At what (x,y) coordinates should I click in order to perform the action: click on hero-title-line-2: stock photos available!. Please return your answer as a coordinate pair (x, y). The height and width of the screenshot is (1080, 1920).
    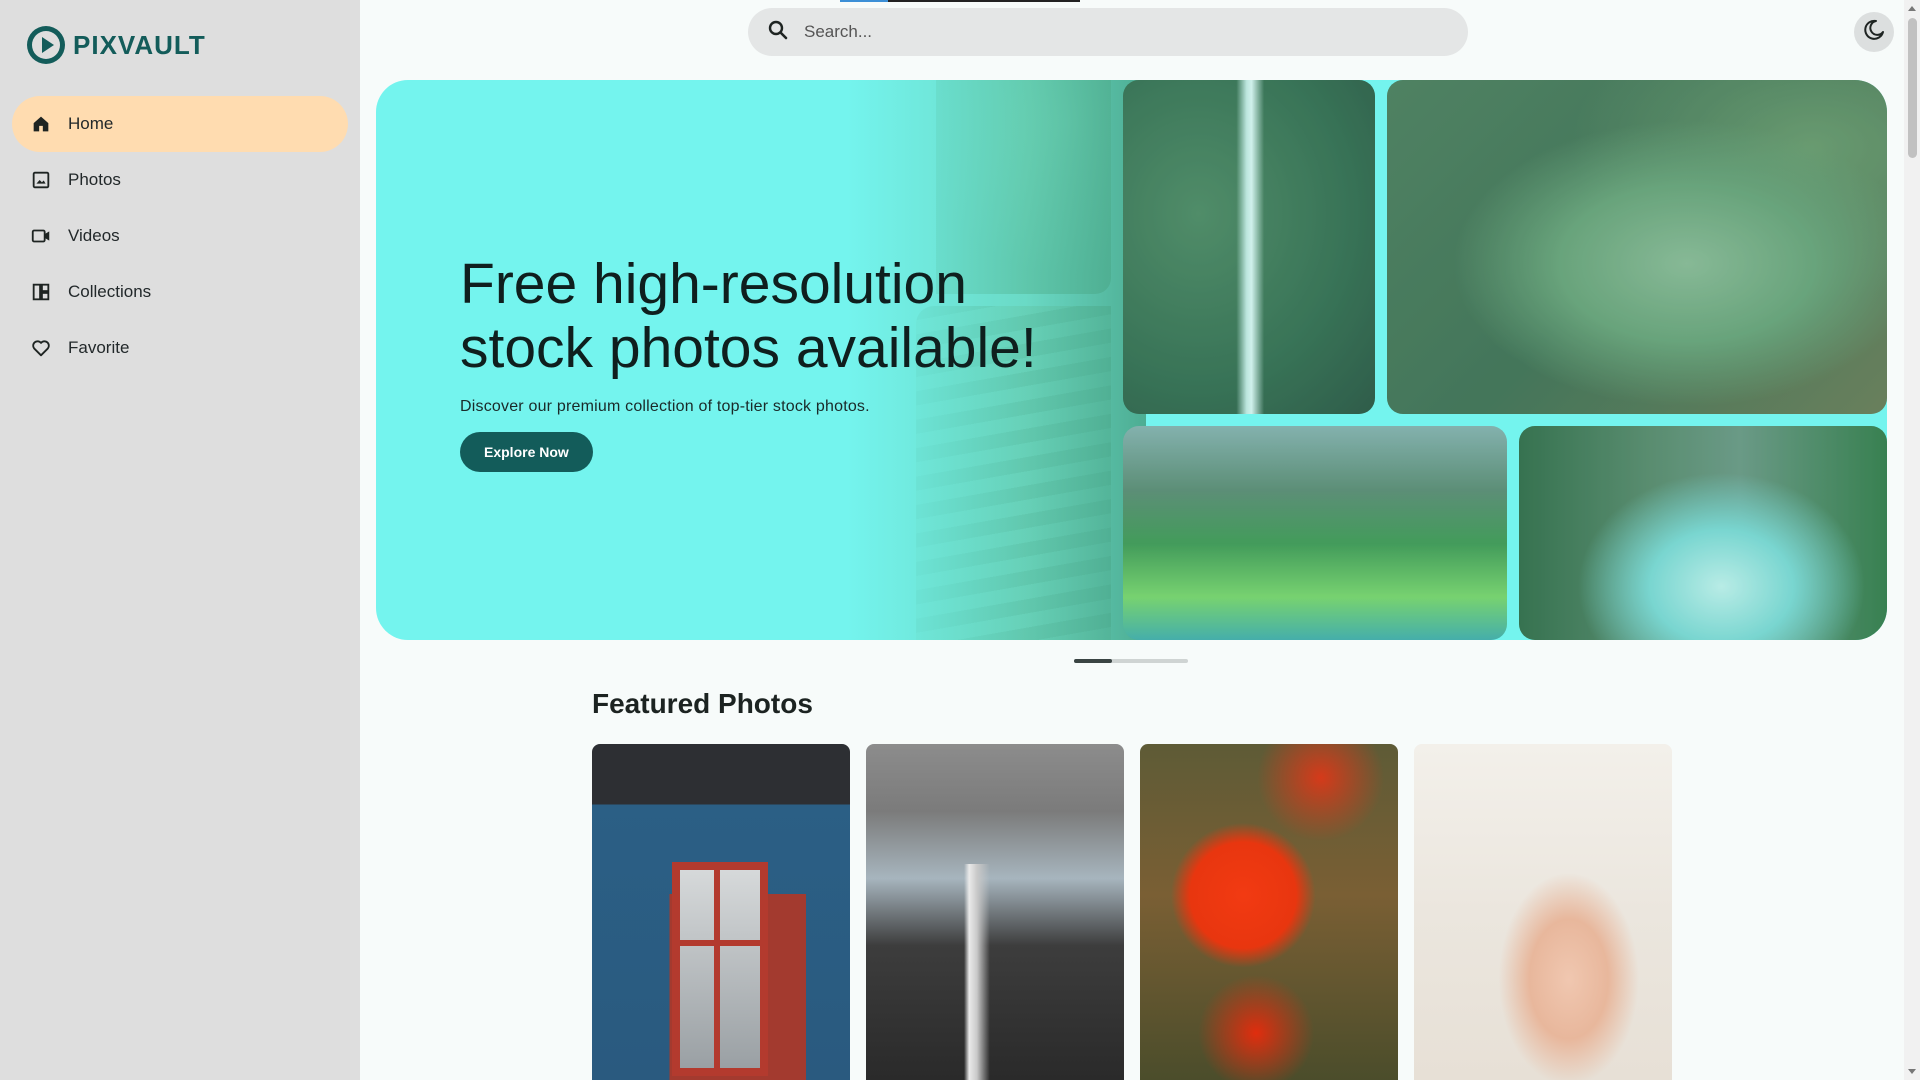
    Looking at the image, I should click on (748, 348).